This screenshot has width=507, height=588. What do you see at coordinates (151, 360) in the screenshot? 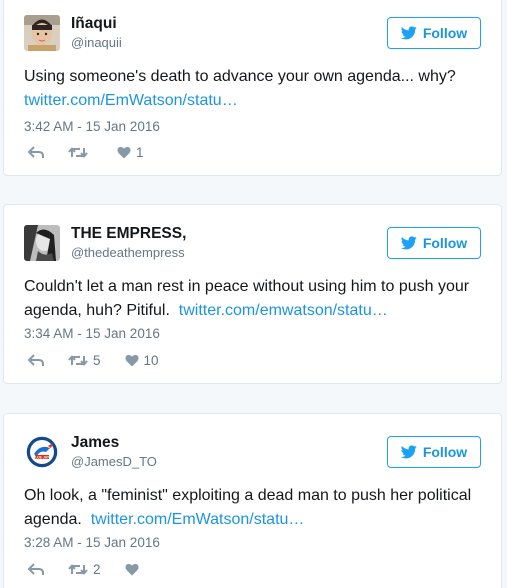
I see `like-count: 10` at bounding box center [151, 360].